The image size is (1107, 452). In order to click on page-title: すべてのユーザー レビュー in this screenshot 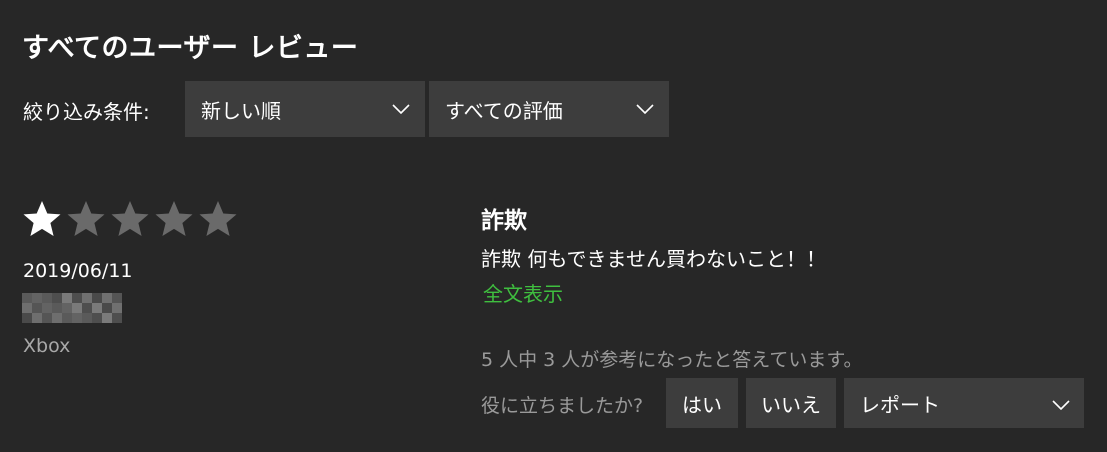, I will do `click(190, 48)`.